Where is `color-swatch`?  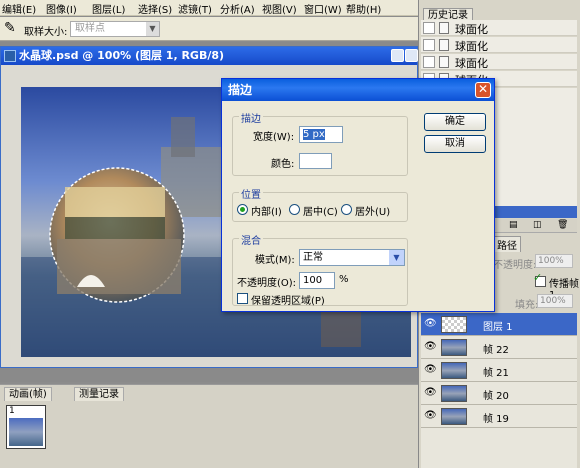 color-swatch is located at coordinates (315, 161).